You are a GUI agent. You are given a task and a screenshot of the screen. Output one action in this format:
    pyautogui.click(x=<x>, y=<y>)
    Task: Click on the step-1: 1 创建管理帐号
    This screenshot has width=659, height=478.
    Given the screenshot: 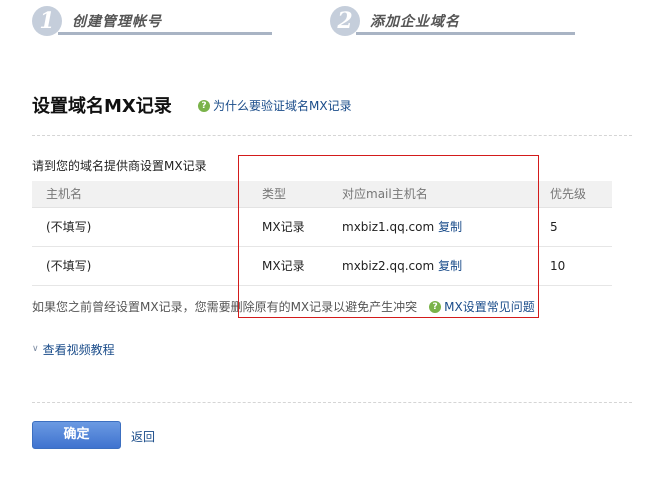 What is the action you would take?
    pyautogui.click(x=152, y=21)
    